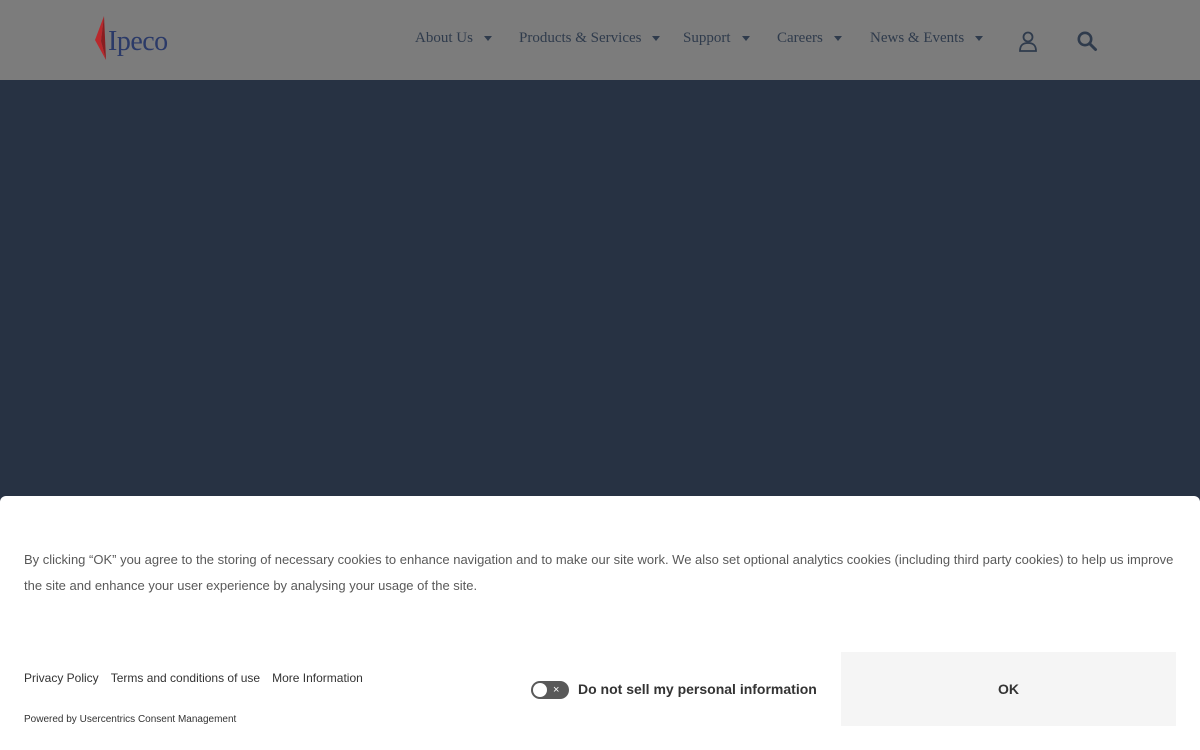  Describe the element at coordinates (540, 690) in the screenshot. I see `toggle-knob` at that location.